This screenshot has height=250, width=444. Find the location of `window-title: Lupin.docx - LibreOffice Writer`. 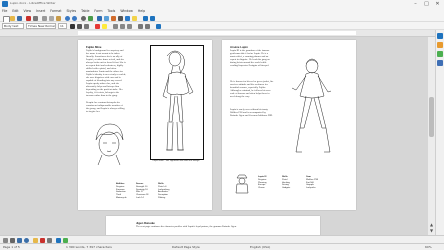

window-title: Lupin.docx - LibreOffice Writer is located at coordinates (33, 3).